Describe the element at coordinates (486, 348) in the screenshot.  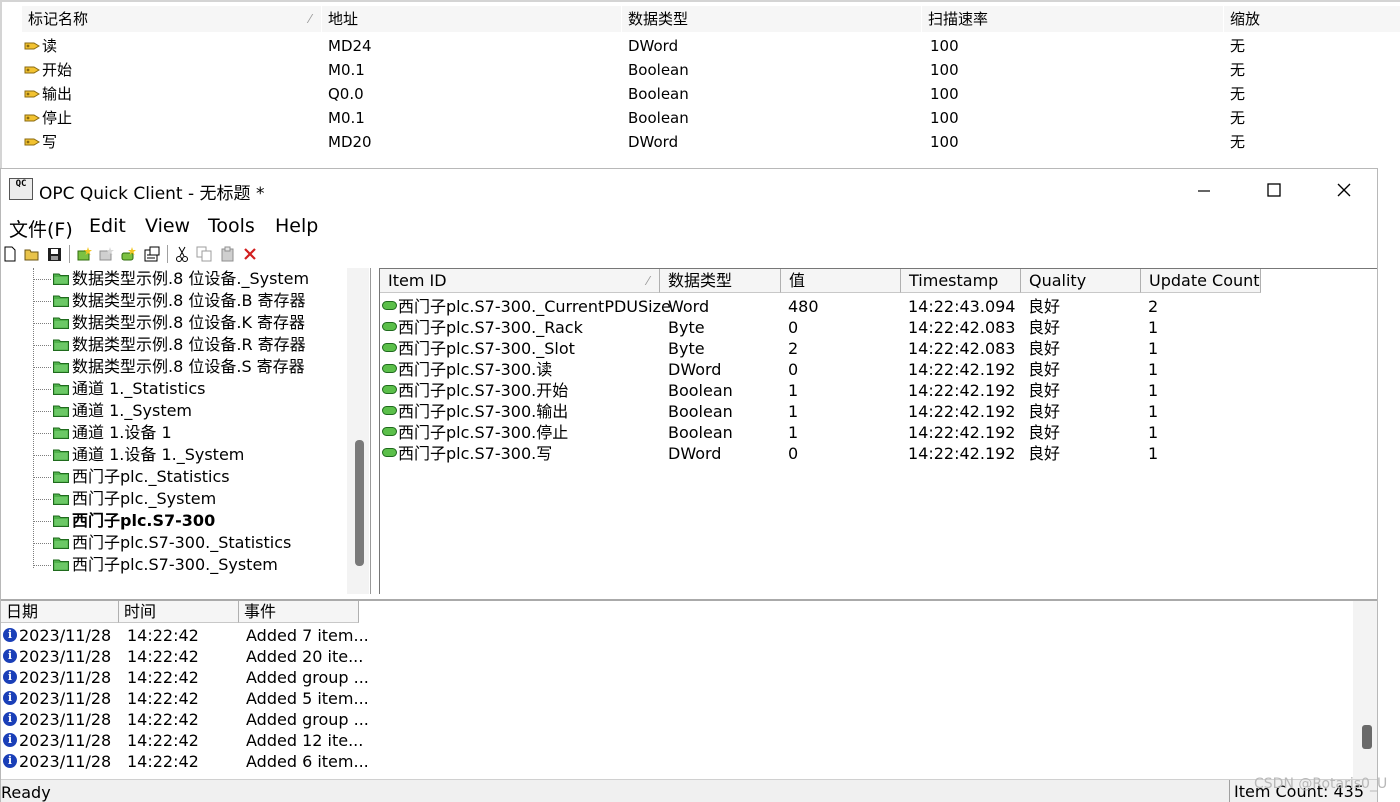
I see `item-cell: 西门子plc.S7-300._Slot` at that location.